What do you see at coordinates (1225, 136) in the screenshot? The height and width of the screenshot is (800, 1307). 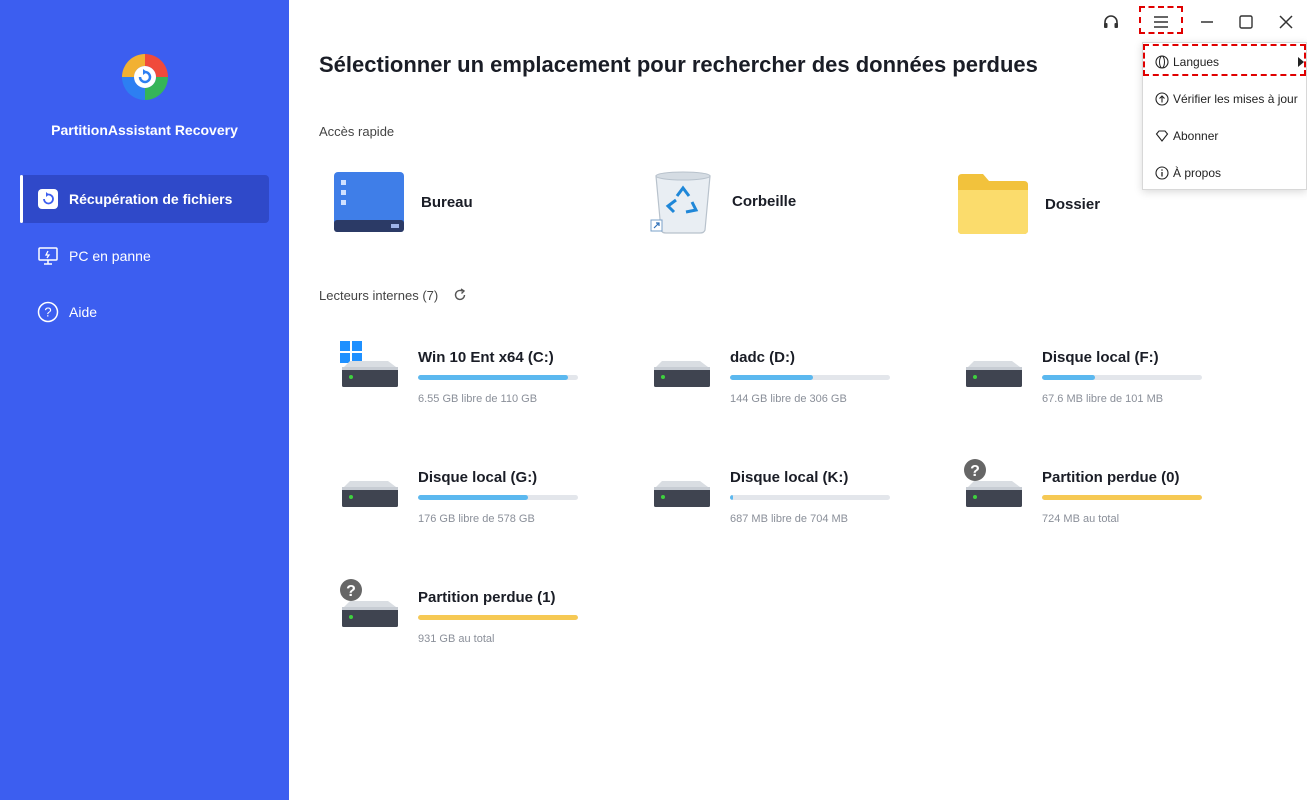 I see `menu-item-subscribe: Abonner` at bounding box center [1225, 136].